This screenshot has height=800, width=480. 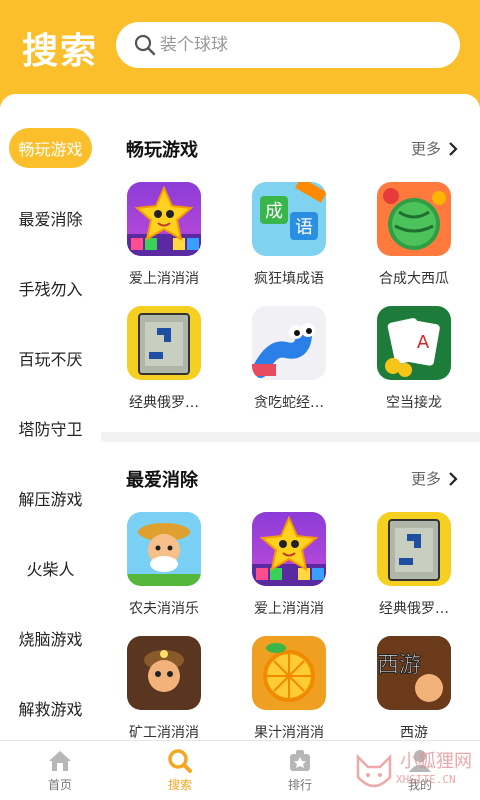 I want to click on sidebar-item-label: 火柴人, so click(x=50, y=569).